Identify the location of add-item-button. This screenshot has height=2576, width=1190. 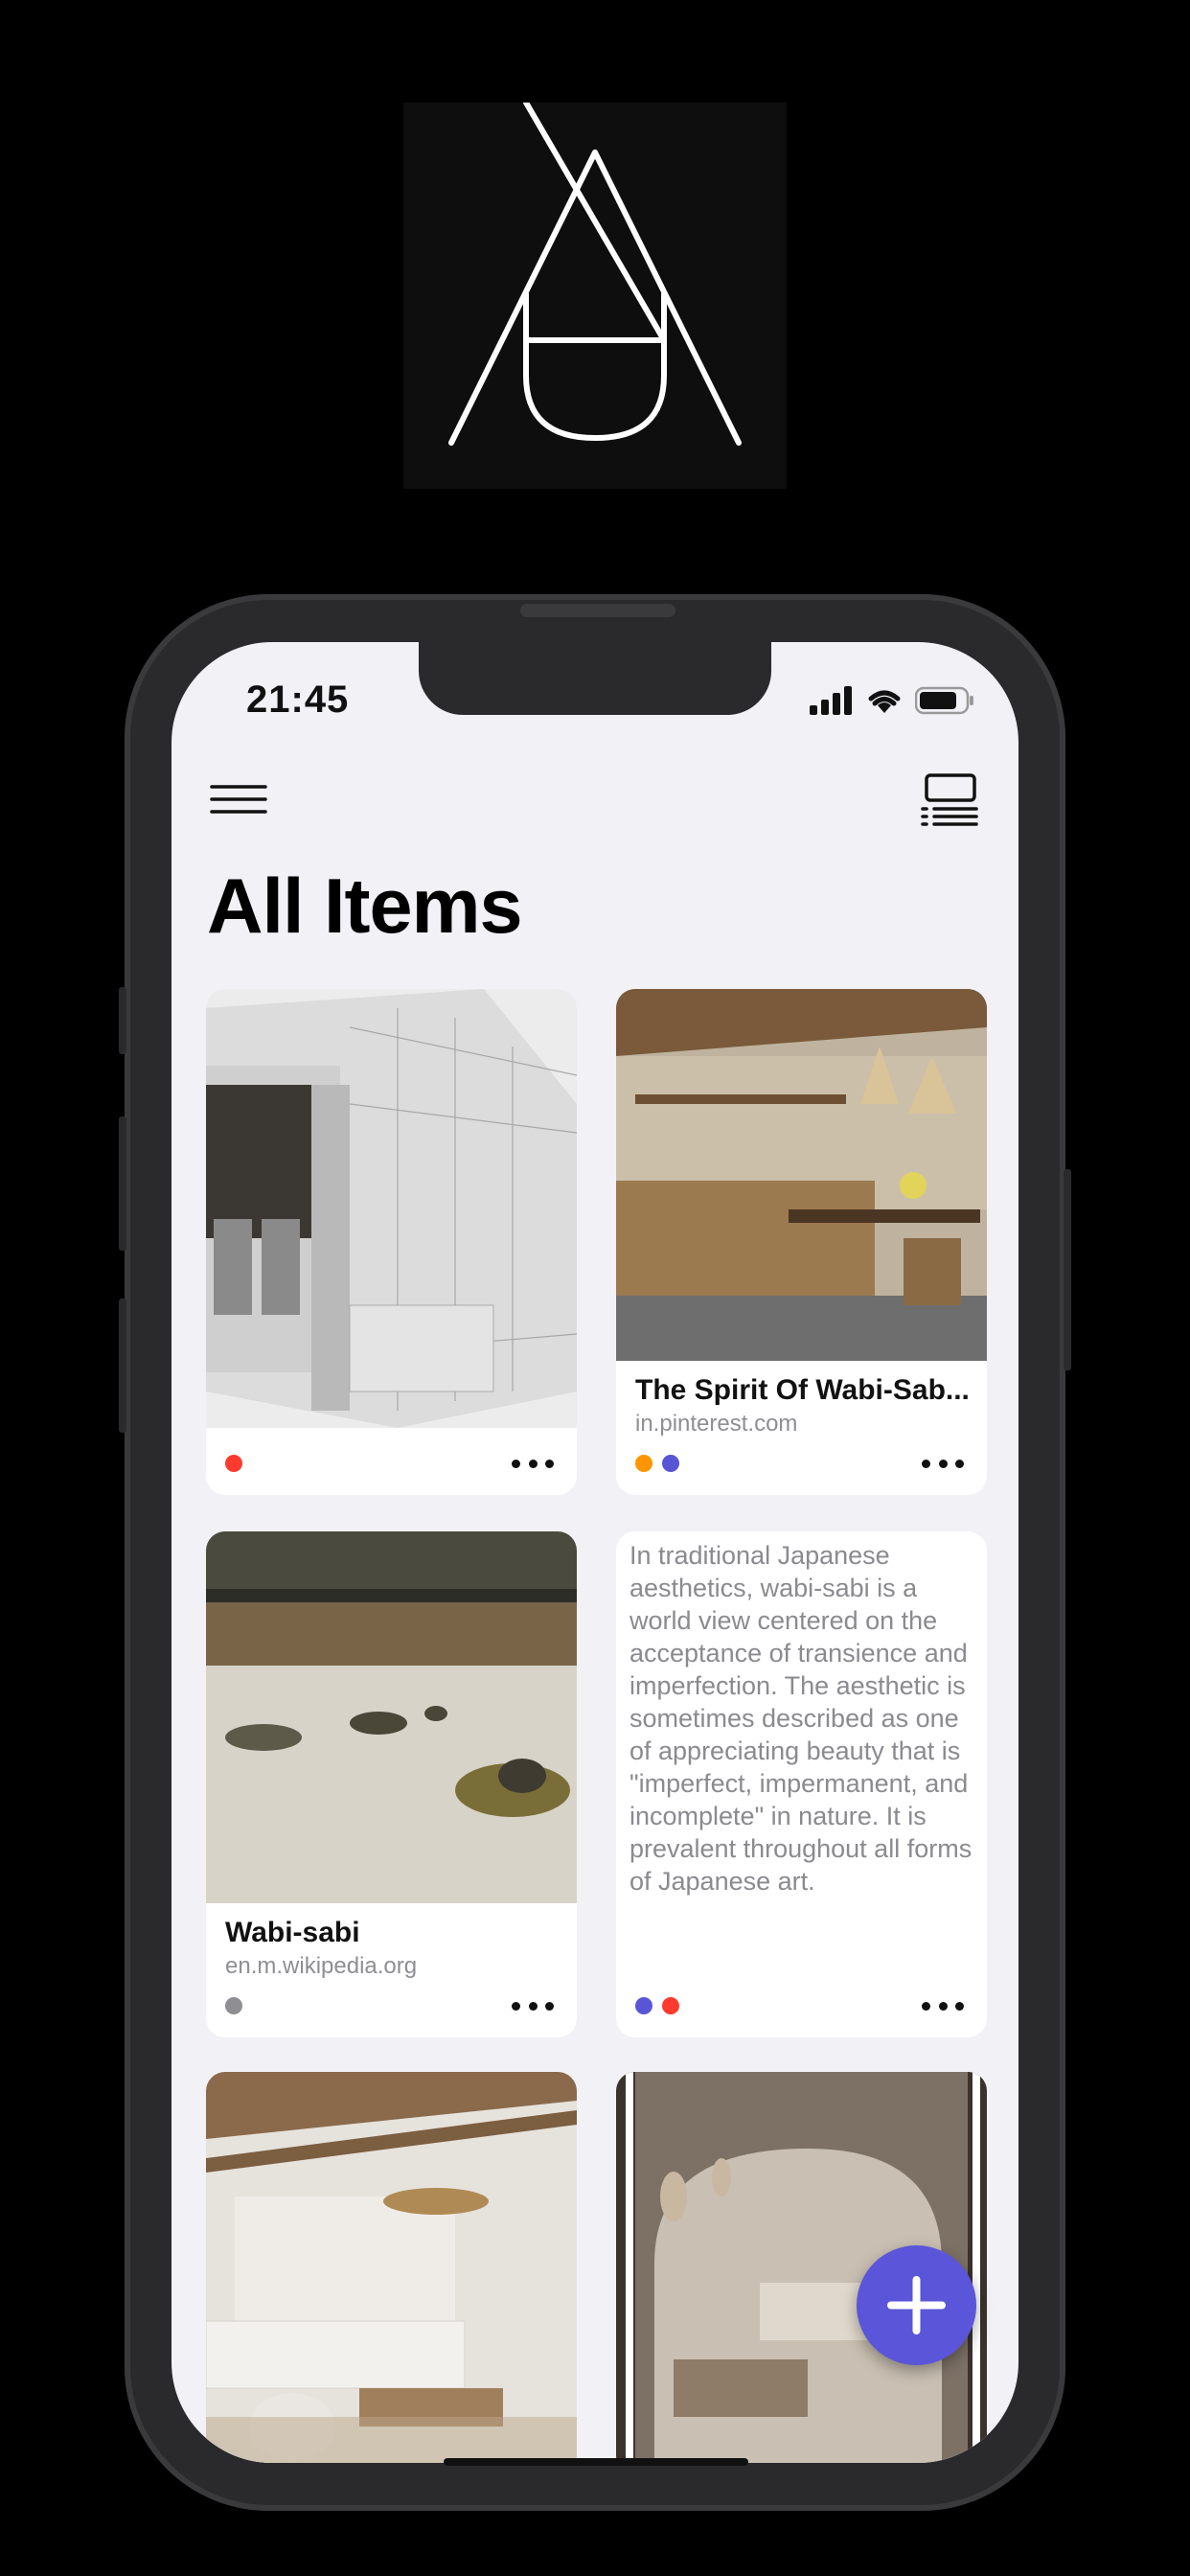
(917, 2305).